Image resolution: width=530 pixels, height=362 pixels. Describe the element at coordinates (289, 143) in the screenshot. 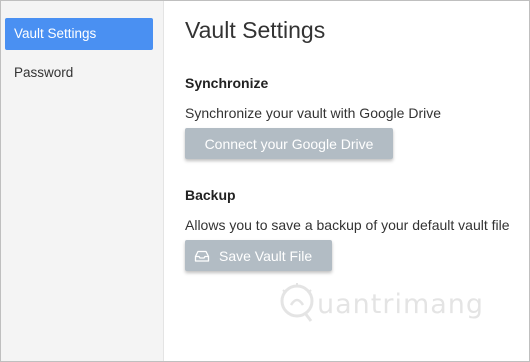

I see `connect-google-drive-button: Connect your Google Drive` at that location.